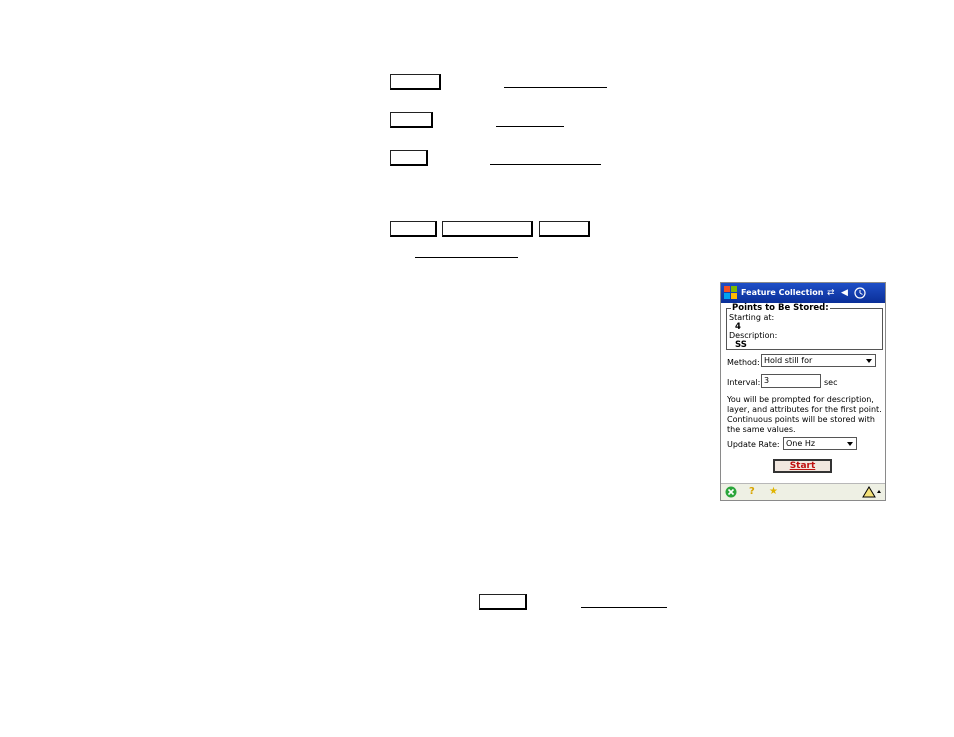  I want to click on title-bar: Feature Collection ⇄ ◀, so click(803, 293).